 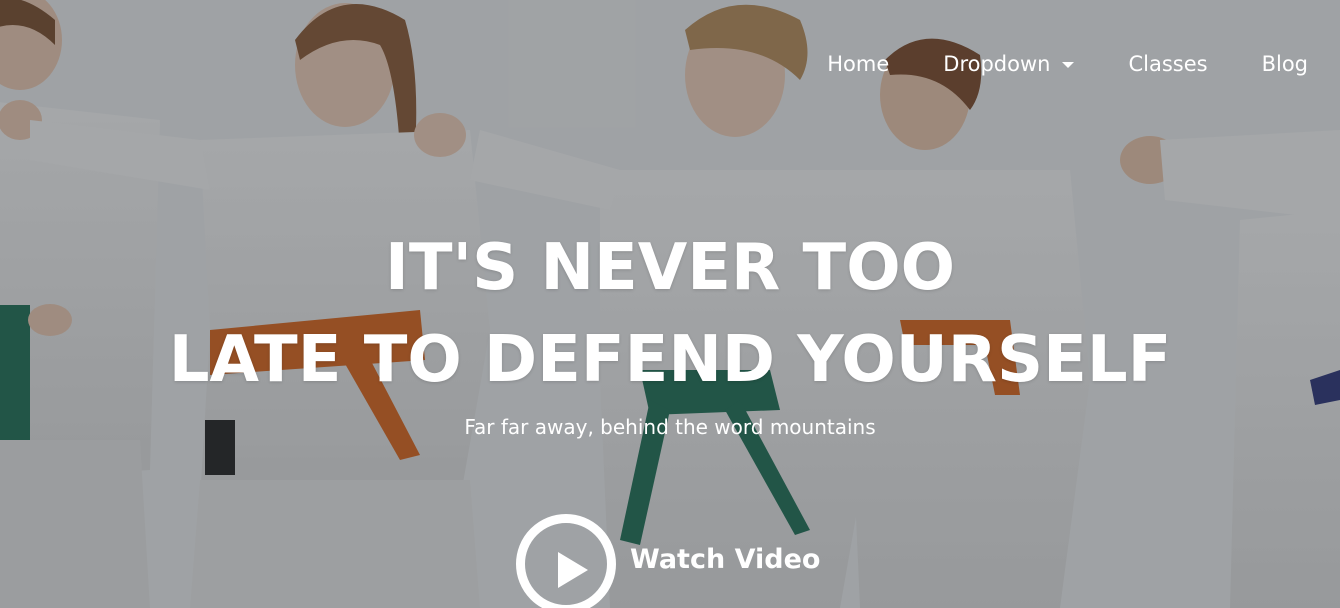 I want to click on headline-line-1: IT'S NEVER TOO, so click(x=670, y=268).